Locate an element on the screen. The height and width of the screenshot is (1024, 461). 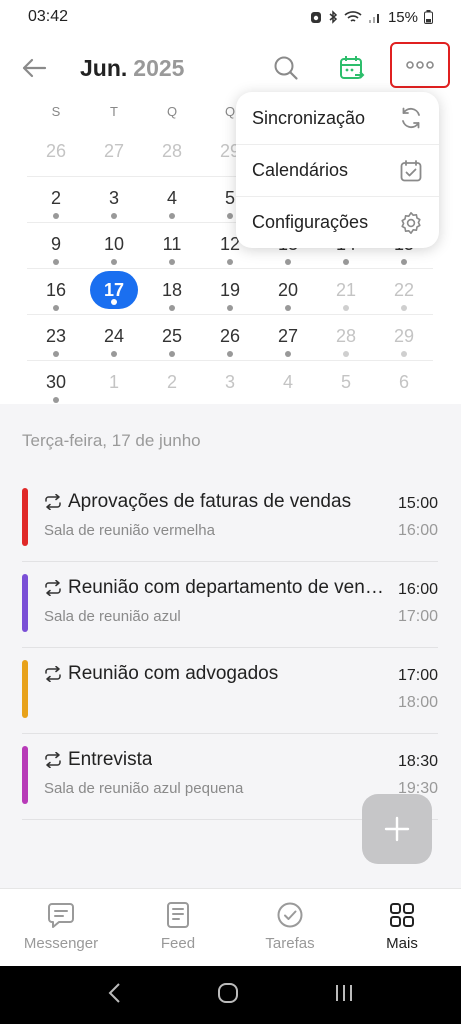
day-number: 17 is located at coordinates (114, 290).